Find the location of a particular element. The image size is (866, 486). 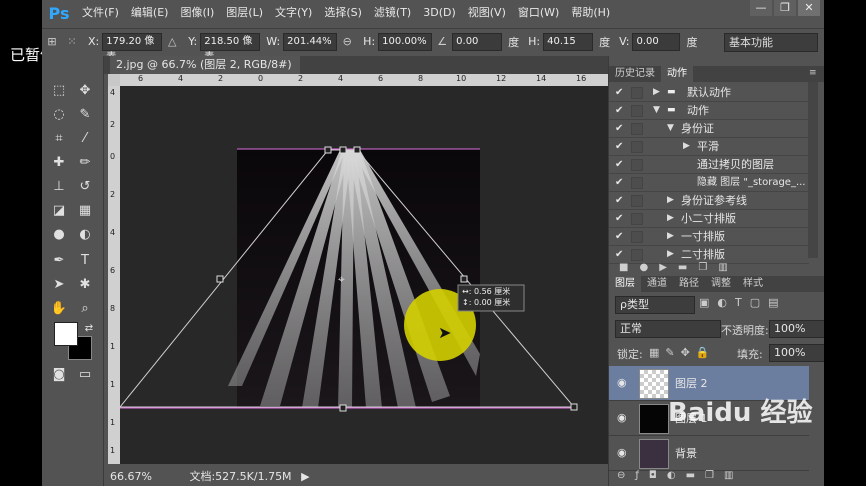

action-small-2inch: ✔ ▶ 小二寸排版 is located at coordinates (709, 219).